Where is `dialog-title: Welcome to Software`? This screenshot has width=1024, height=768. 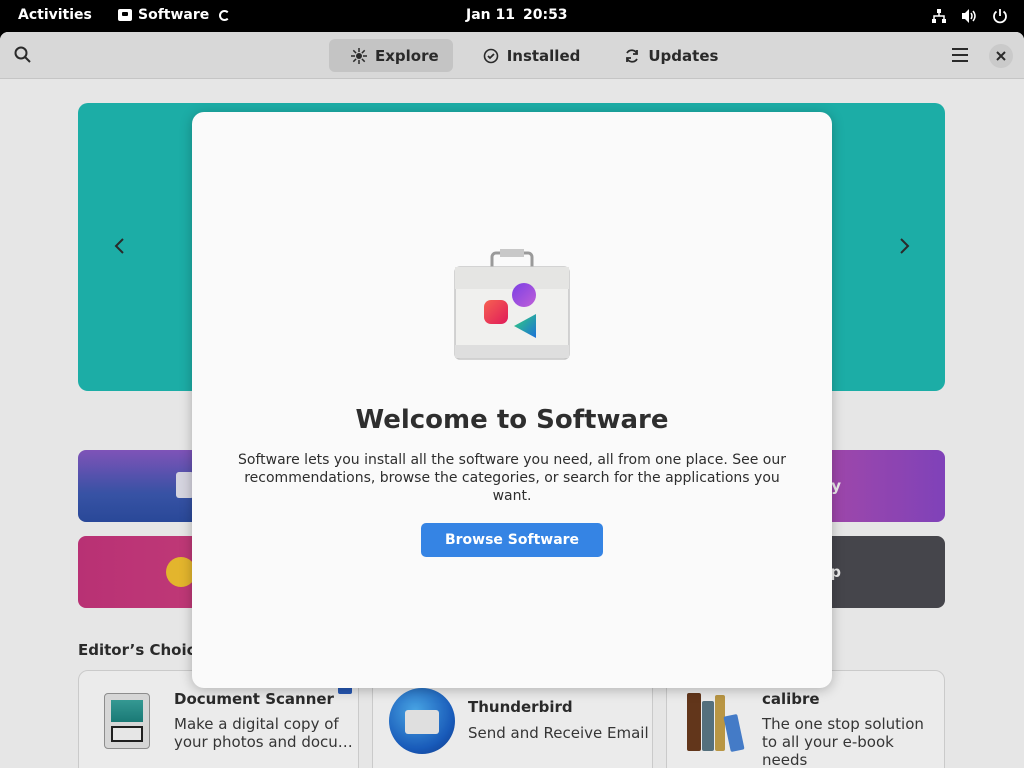
dialog-title: Welcome to Software is located at coordinates (512, 420).